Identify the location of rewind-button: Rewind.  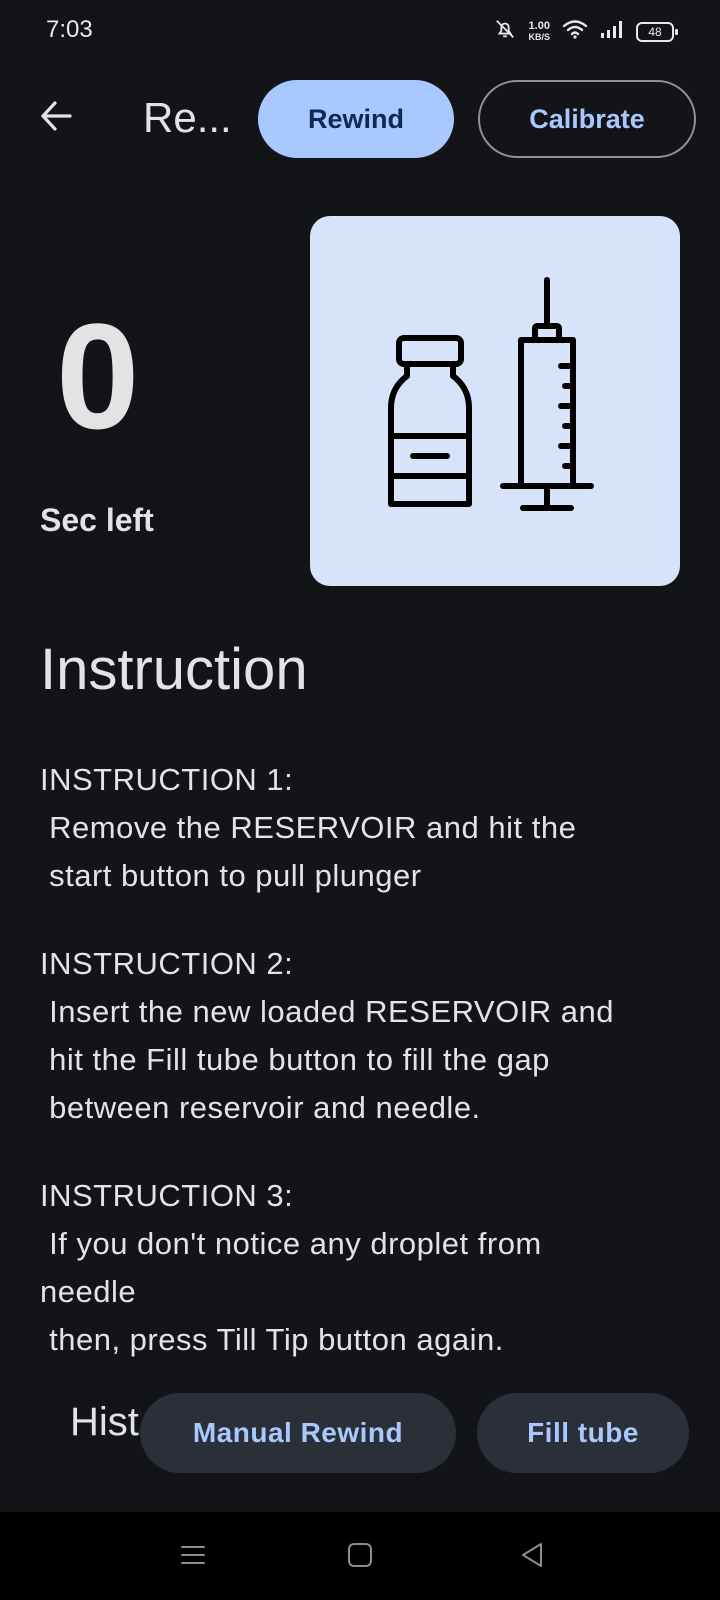
(356, 119).